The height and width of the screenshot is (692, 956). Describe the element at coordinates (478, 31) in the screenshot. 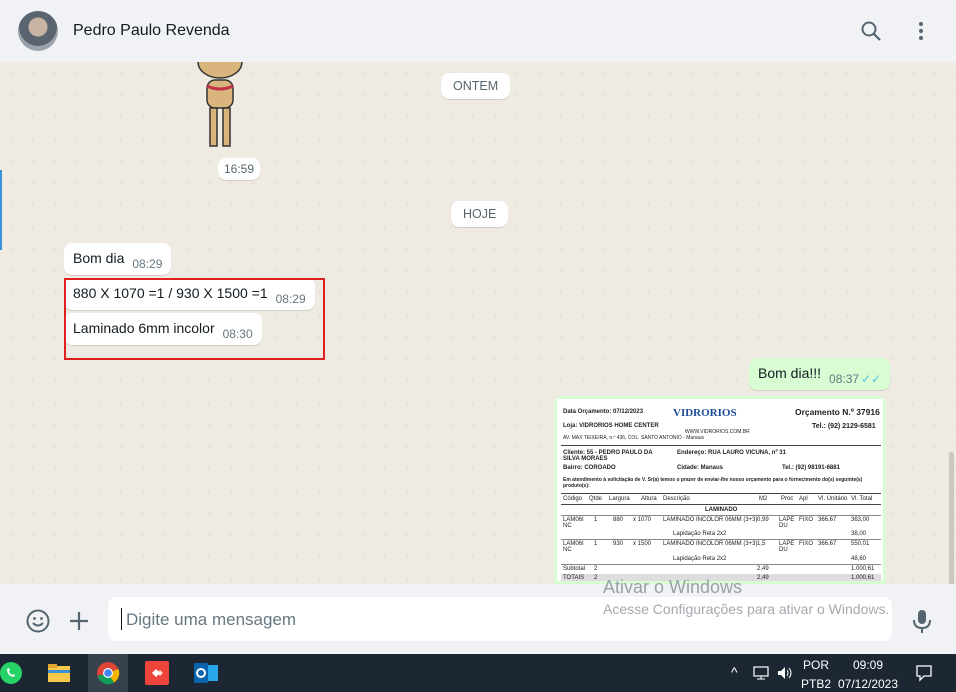

I see `chat-header: Pedro Paulo Revenda` at that location.